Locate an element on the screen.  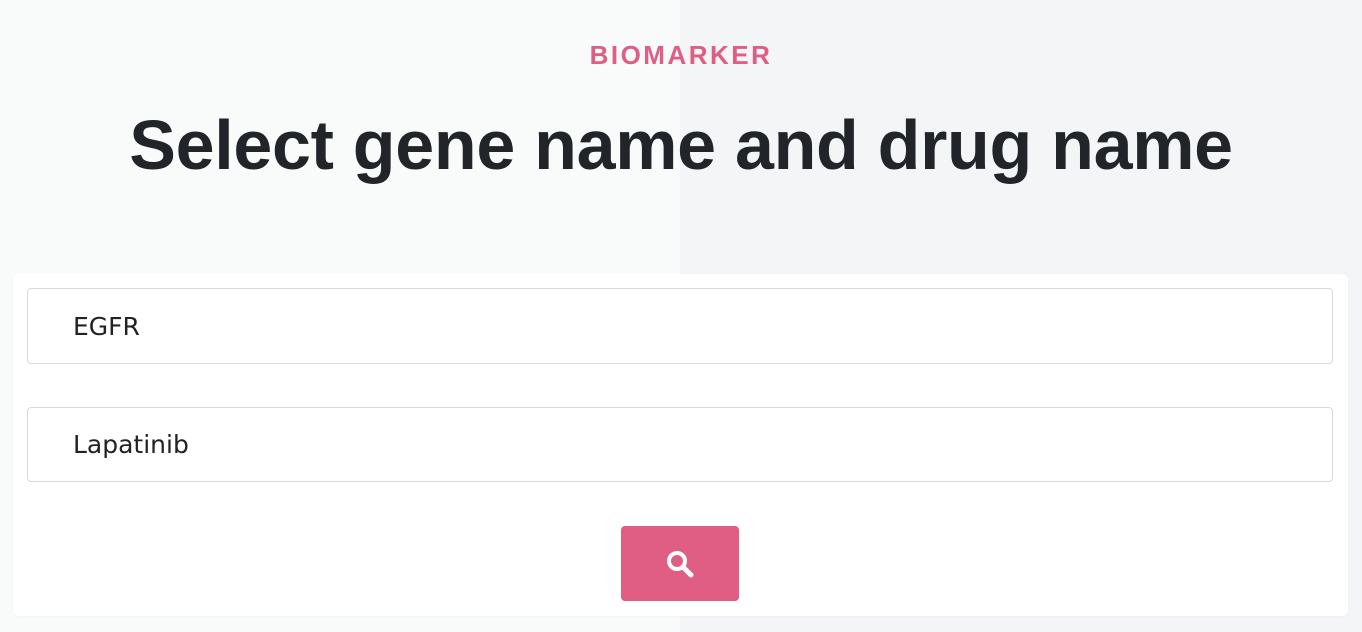
search-button is located at coordinates (680, 563).